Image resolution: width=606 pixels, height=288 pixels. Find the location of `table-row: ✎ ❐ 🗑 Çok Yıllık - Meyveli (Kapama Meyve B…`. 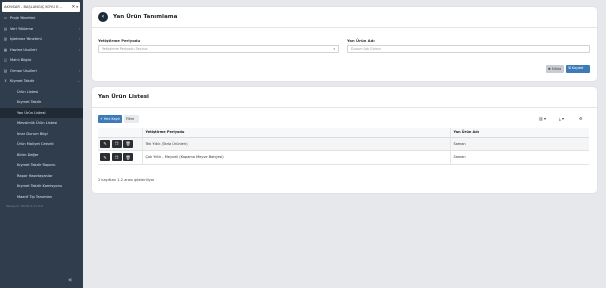

table-row: ✎ ❐ 🗑 Çok Yıllık - Meyveli (Kapama Meyve B… is located at coordinates (343, 157).